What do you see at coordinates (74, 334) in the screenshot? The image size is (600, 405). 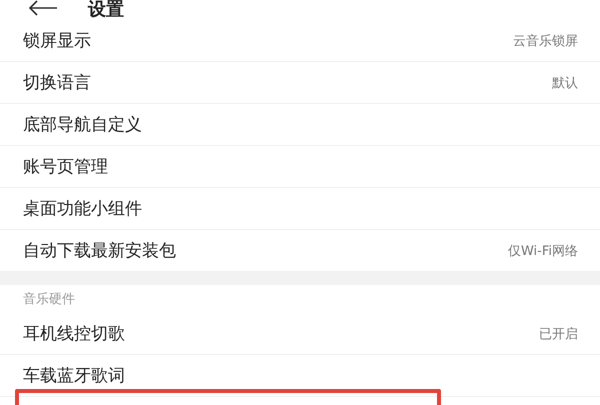 I see `row-label: 耳机线控切歌` at bounding box center [74, 334].